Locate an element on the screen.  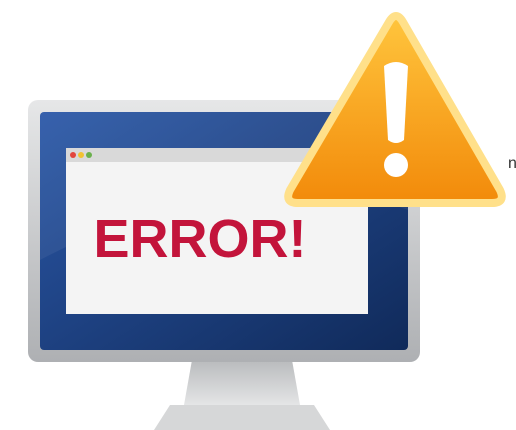
window-close-dot is located at coordinates (73, 155).